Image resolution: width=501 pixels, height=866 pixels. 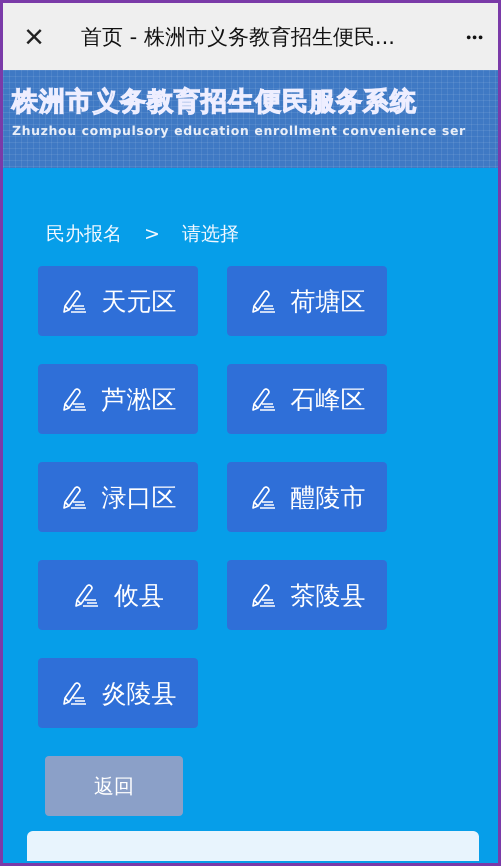 What do you see at coordinates (118, 693) in the screenshot?
I see `district-button: 炎陵县` at bounding box center [118, 693].